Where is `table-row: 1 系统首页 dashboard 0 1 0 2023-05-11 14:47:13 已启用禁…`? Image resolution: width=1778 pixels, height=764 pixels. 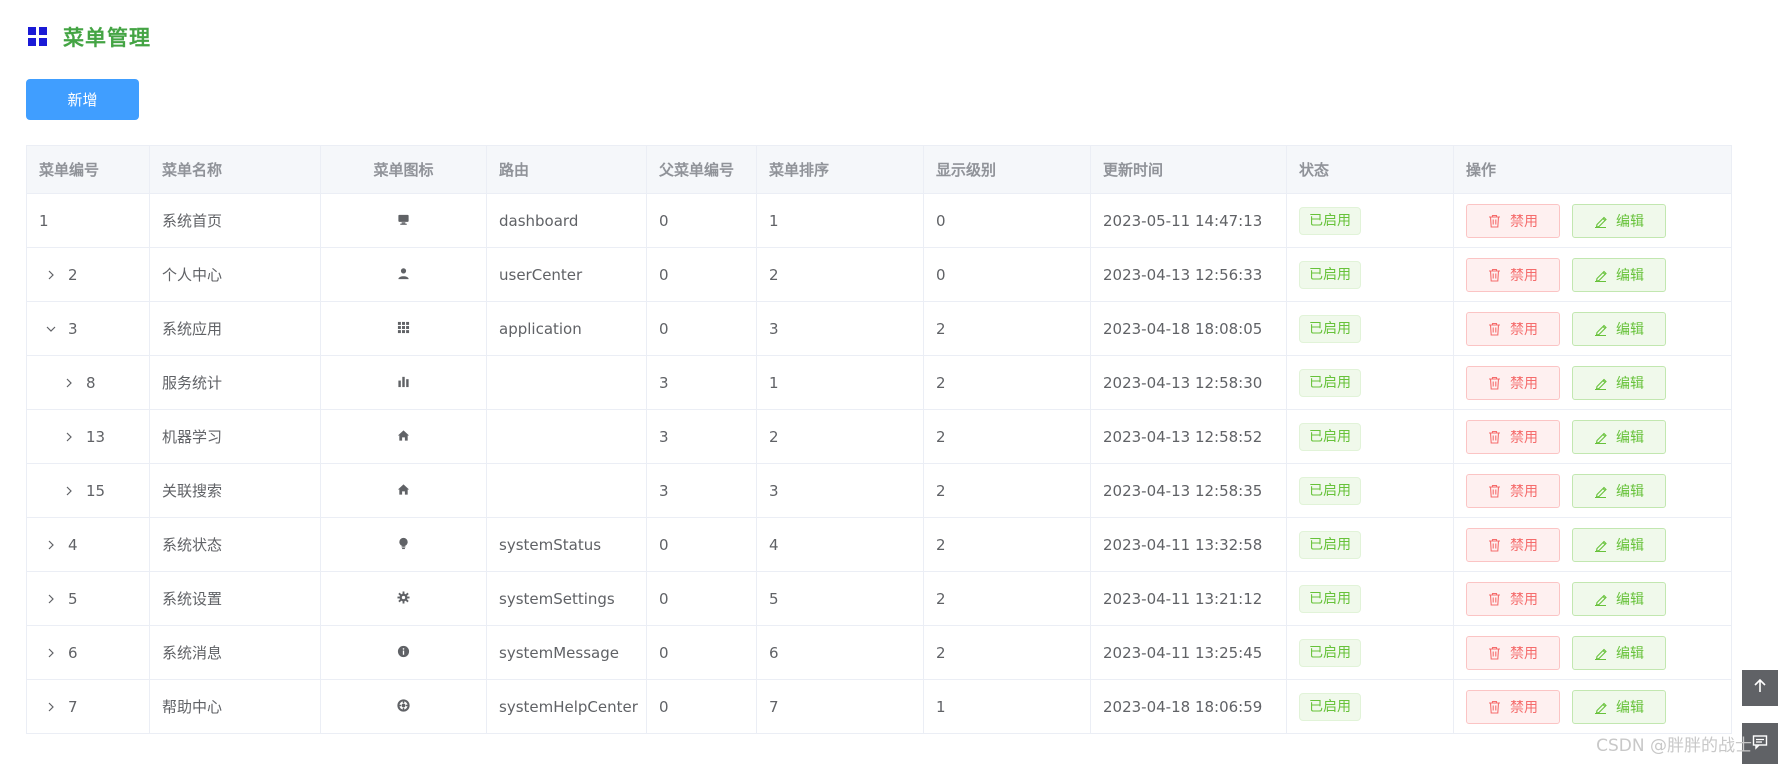 table-row: 1 系统首页 dashboard 0 1 0 2023-05-11 14:47:13 已启用禁… is located at coordinates (879, 220).